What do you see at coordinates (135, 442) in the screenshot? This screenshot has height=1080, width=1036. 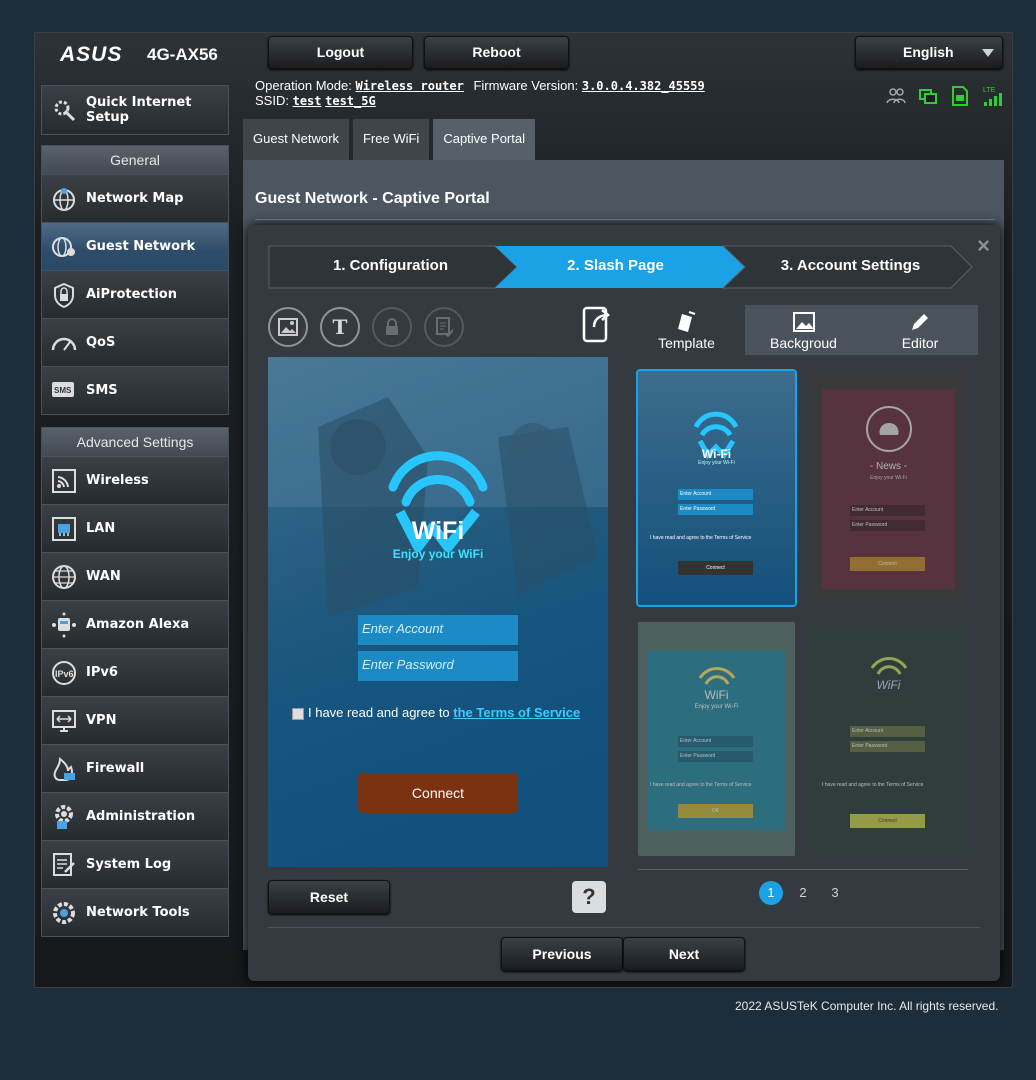 I see `sidebar-advanced-header: Advanced Settings` at bounding box center [135, 442].